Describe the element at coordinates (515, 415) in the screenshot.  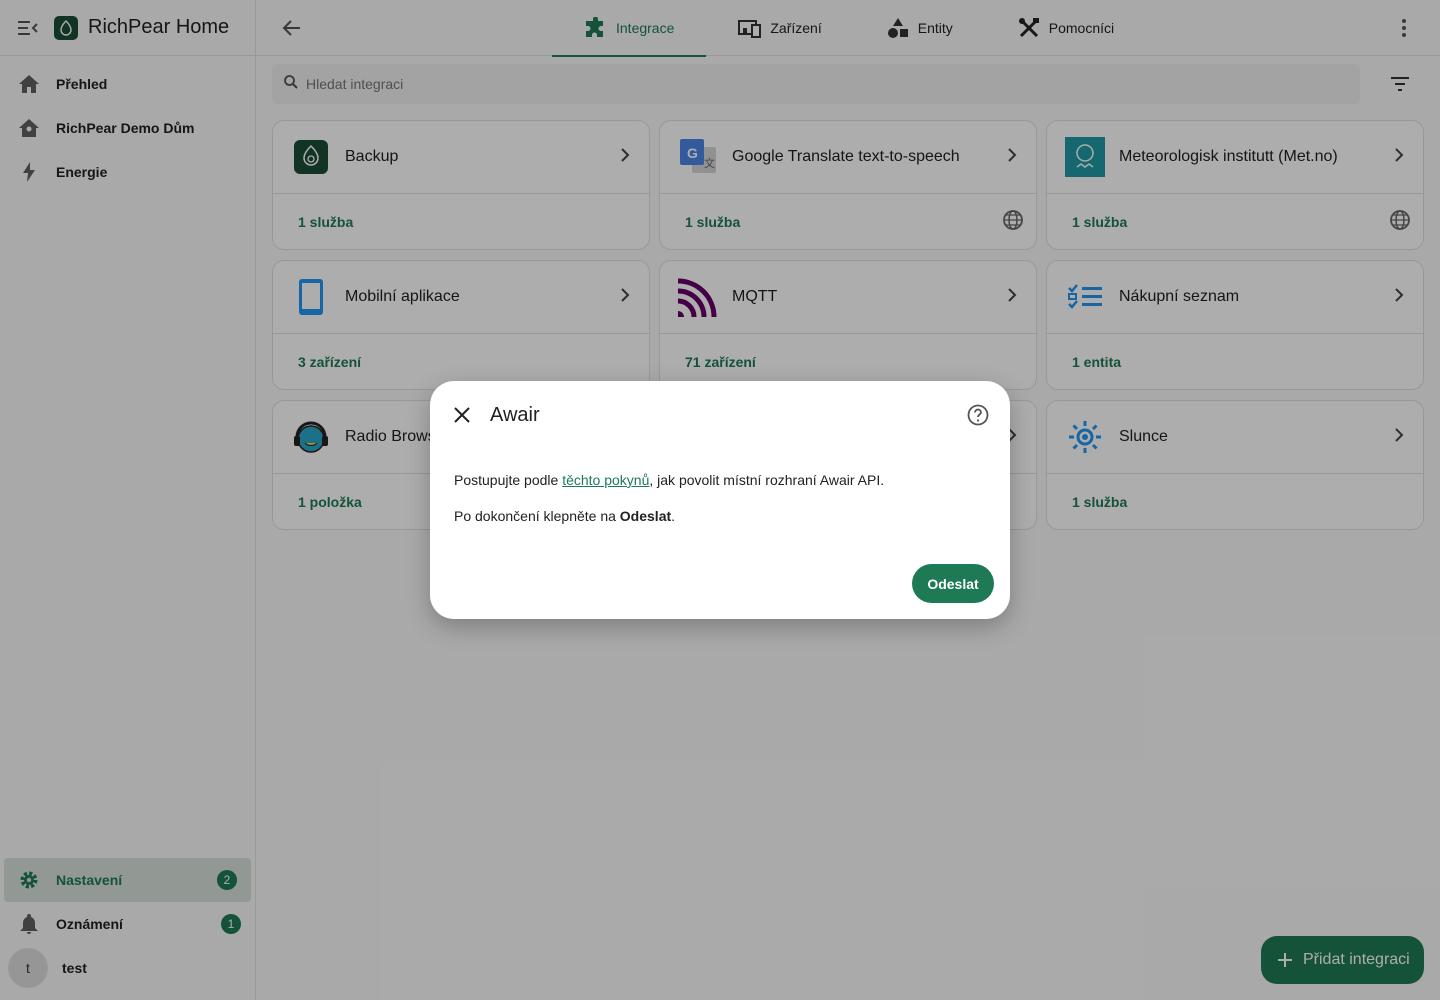
I see `dialog-title: Awair` at that location.